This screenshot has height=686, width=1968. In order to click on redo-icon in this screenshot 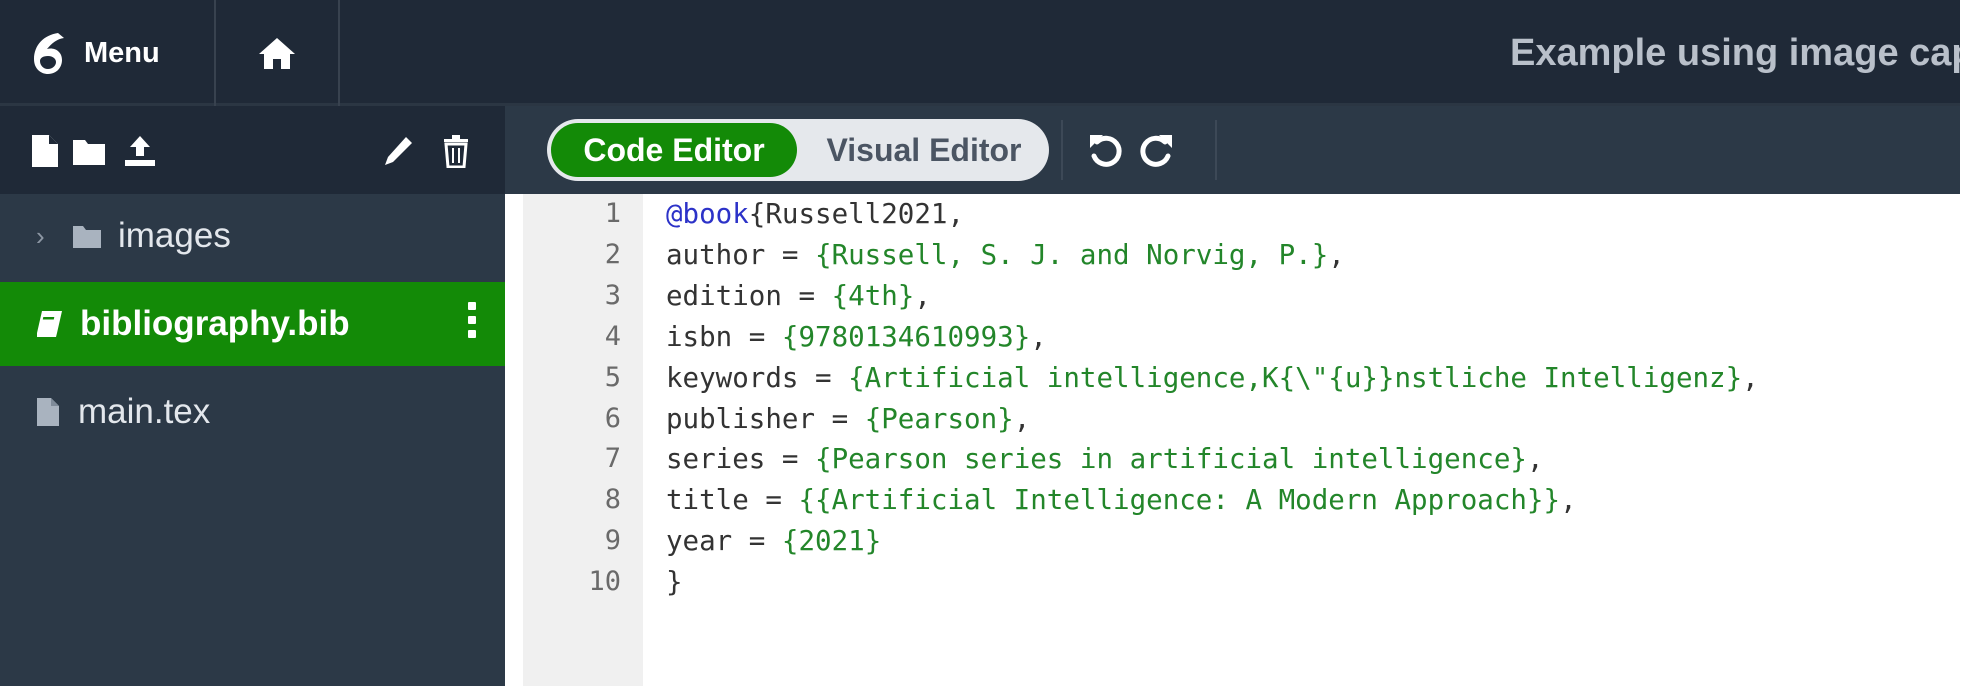, I will do `click(1156, 151)`.